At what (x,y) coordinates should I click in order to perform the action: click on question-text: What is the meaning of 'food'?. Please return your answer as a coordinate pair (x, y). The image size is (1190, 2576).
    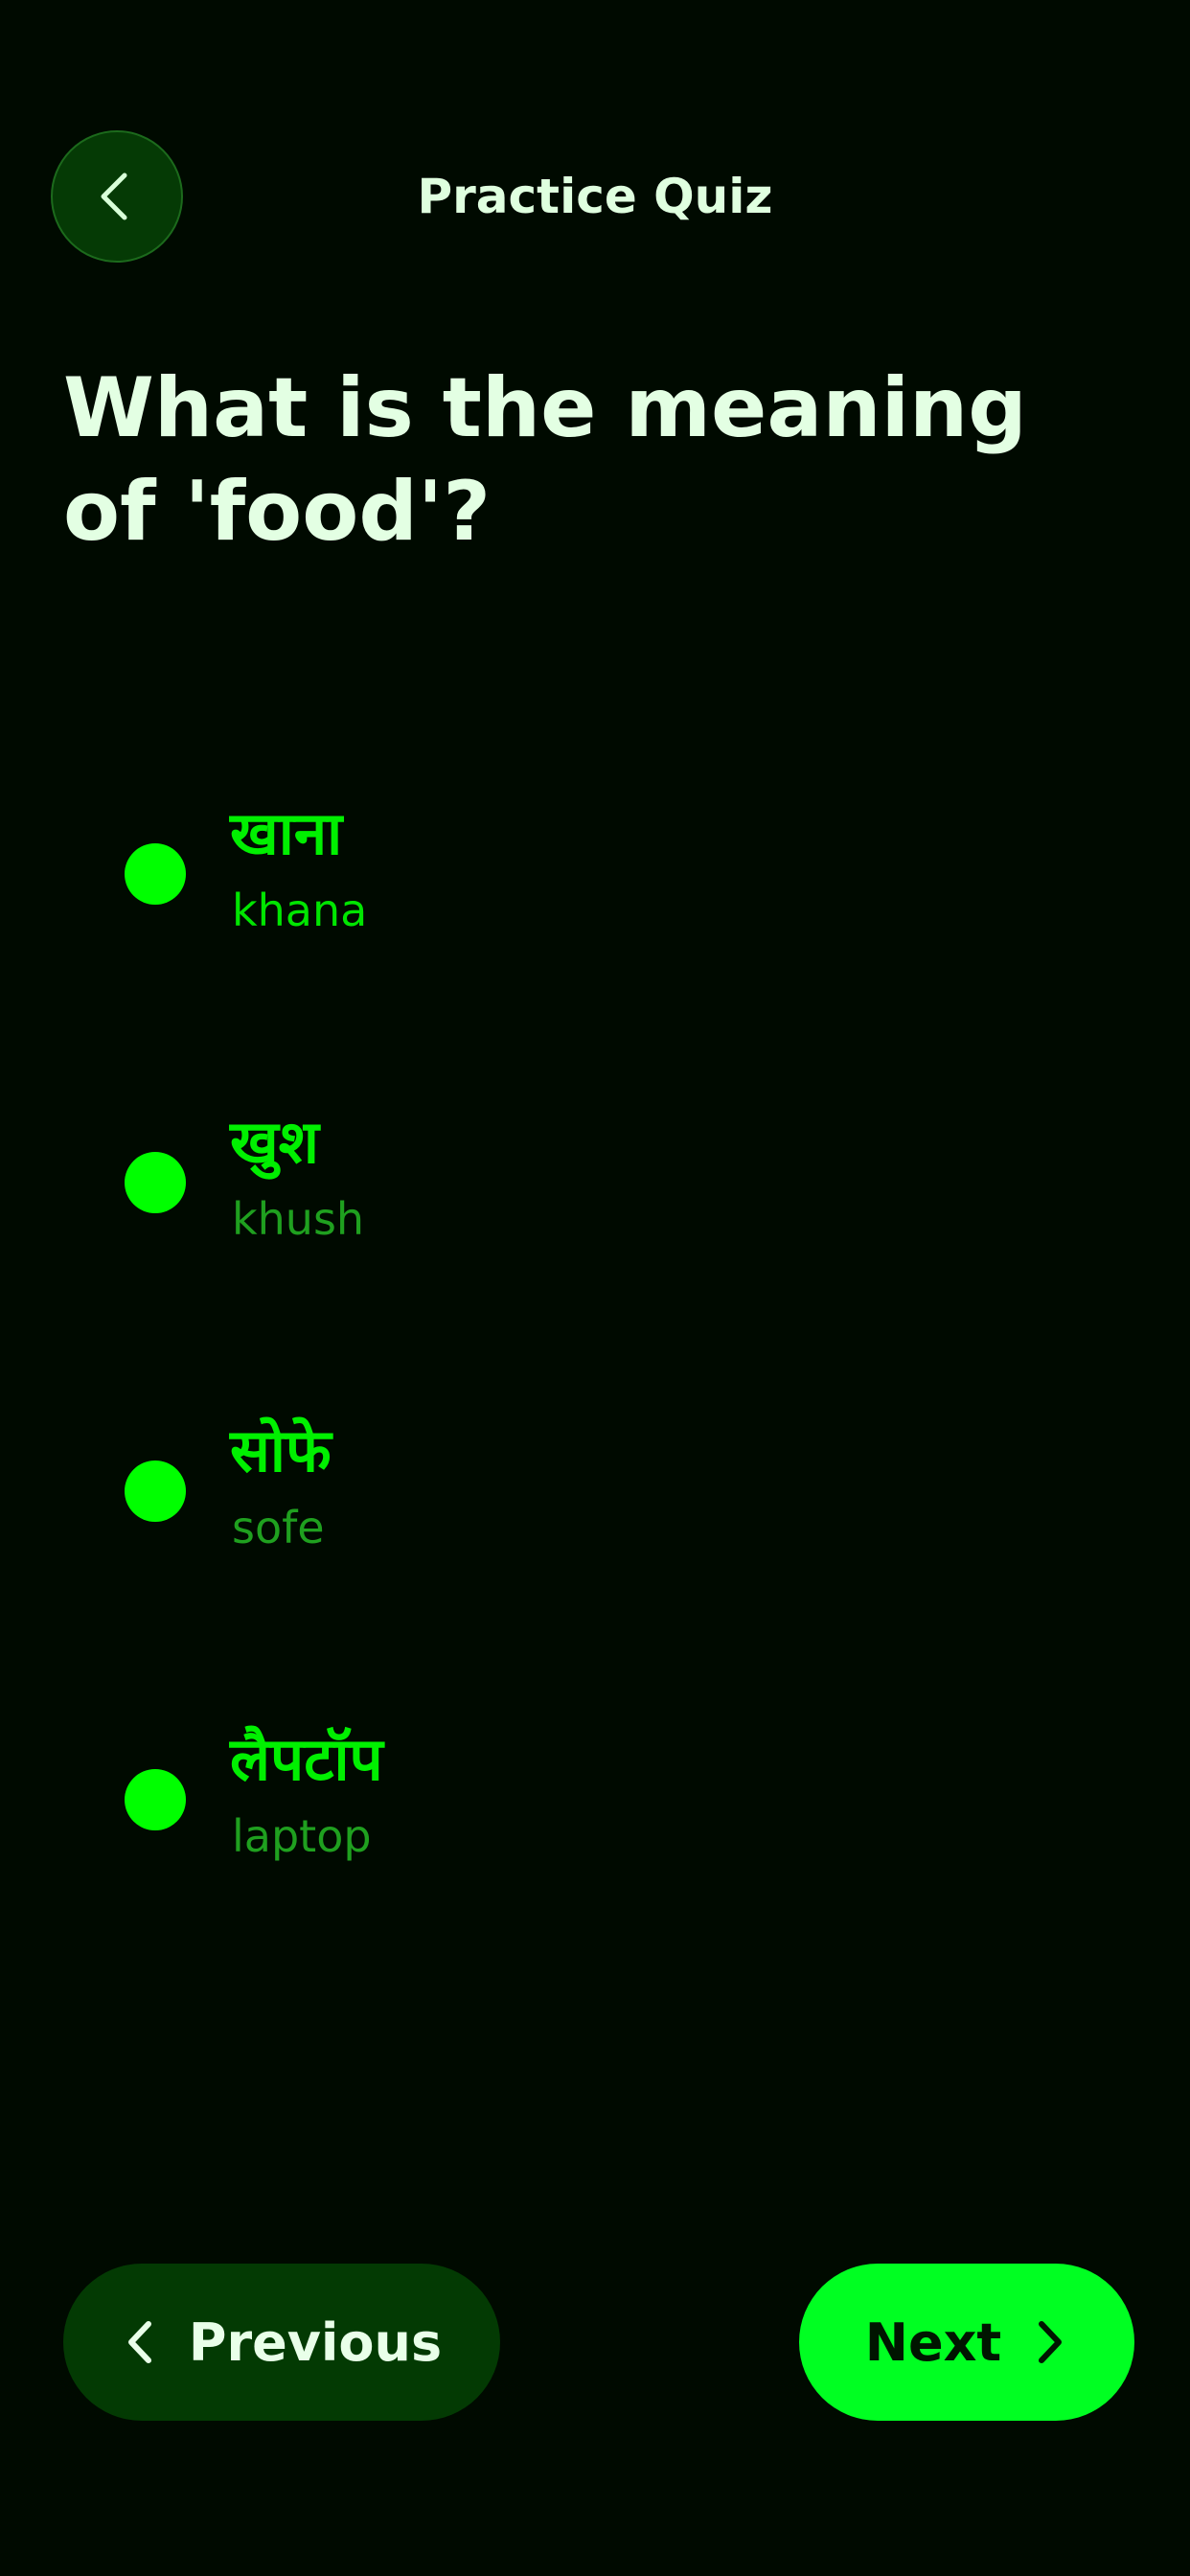
    Looking at the image, I should click on (545, 460).